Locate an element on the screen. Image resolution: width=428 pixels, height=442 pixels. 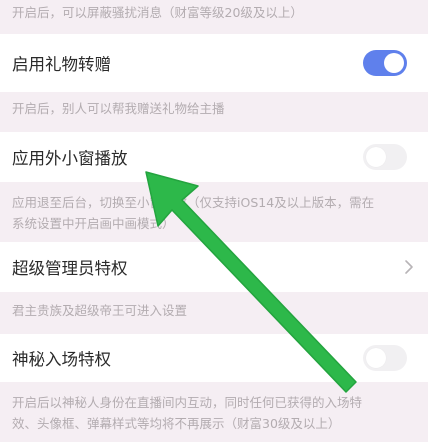
mystery-entry-toggle is located at coordinates (385, 358).